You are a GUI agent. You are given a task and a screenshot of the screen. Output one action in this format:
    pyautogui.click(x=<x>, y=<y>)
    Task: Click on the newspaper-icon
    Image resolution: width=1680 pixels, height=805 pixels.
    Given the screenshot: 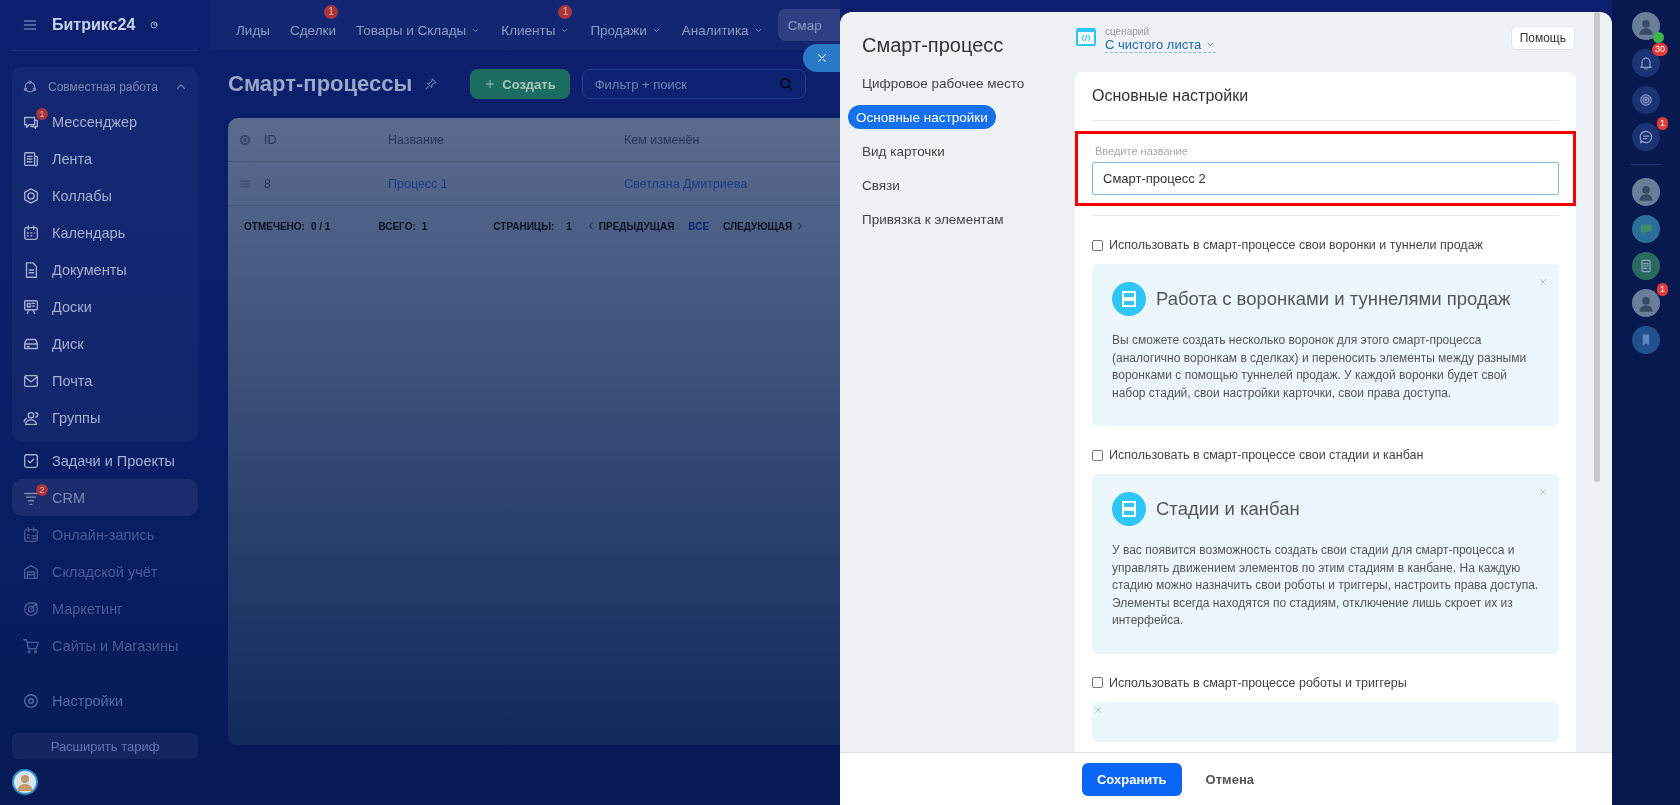 What is the action you would take?
    pyautogui.click(x=31, y=158)
    